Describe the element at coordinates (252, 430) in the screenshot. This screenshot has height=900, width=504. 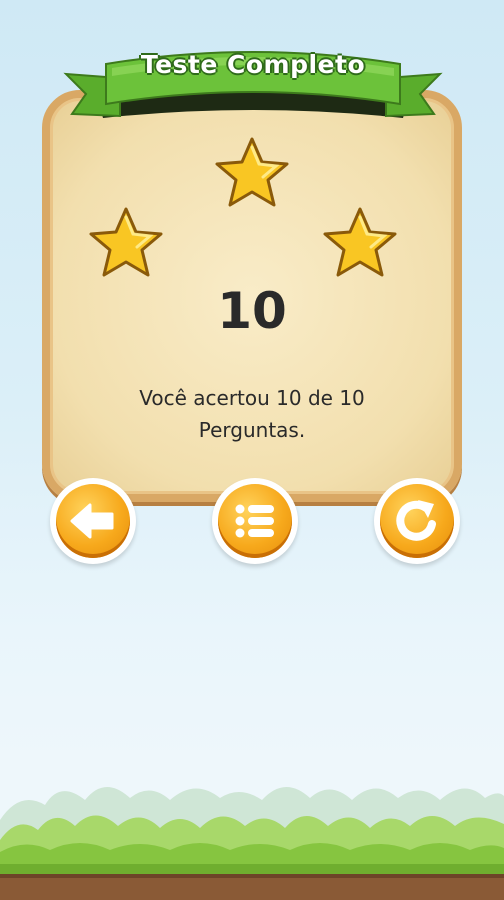
I see `result-message-line2: Perguntas.` at that location.